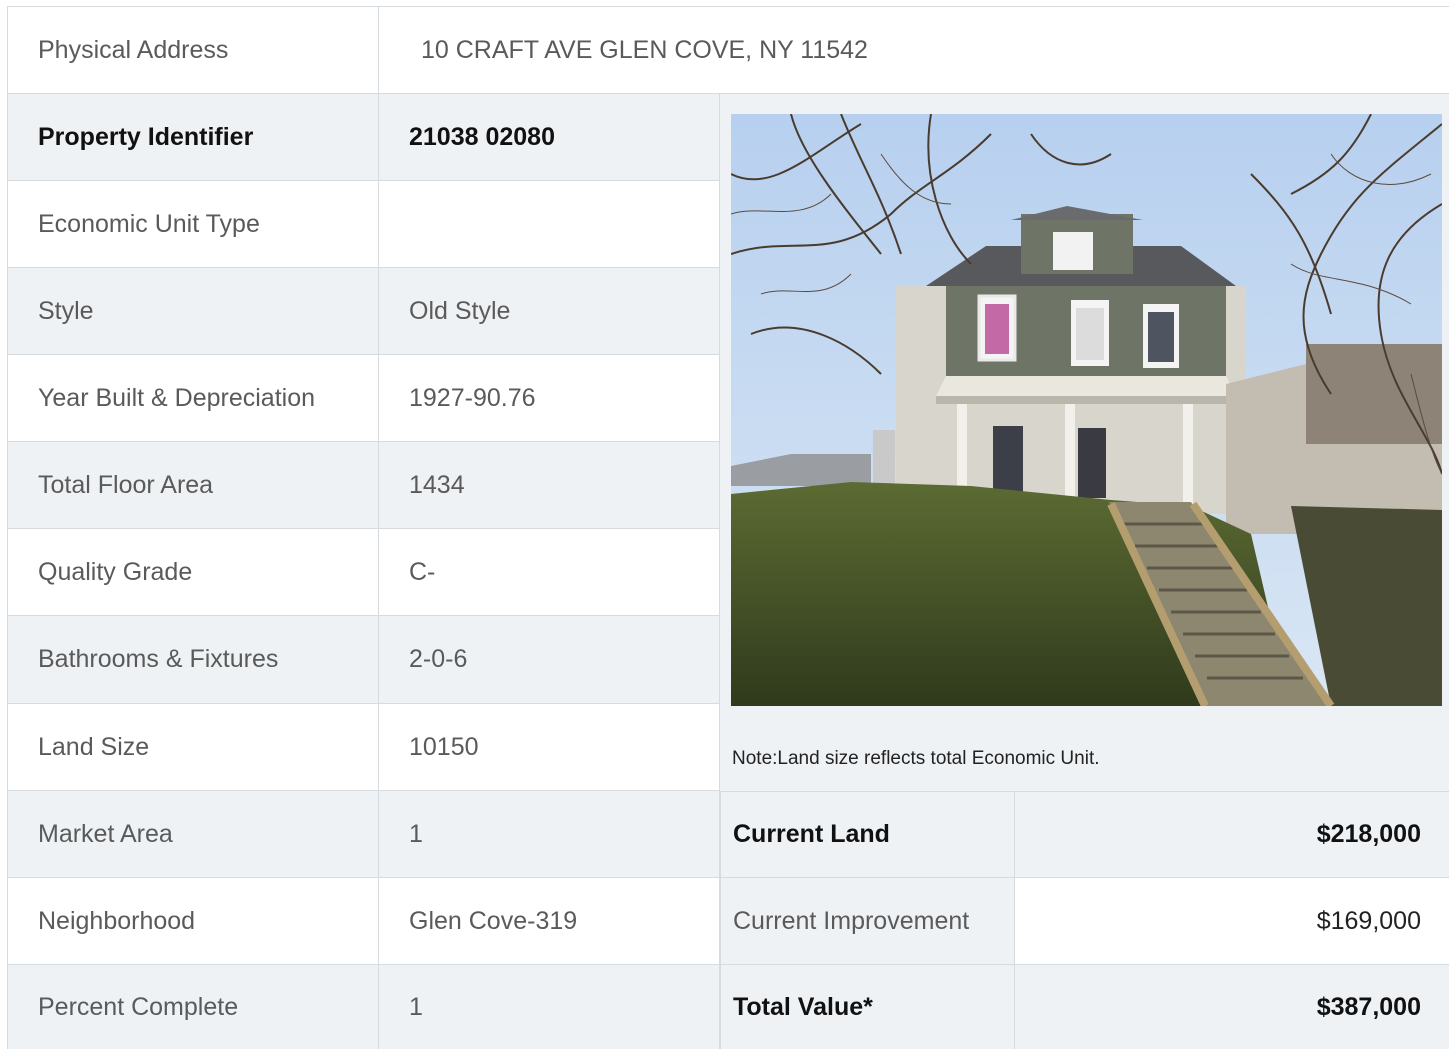  What do you see at coordinates (482, 136) in the screenshot?
I see `property-identifier-value: 21038 02080` at bounding box center [482, 136].